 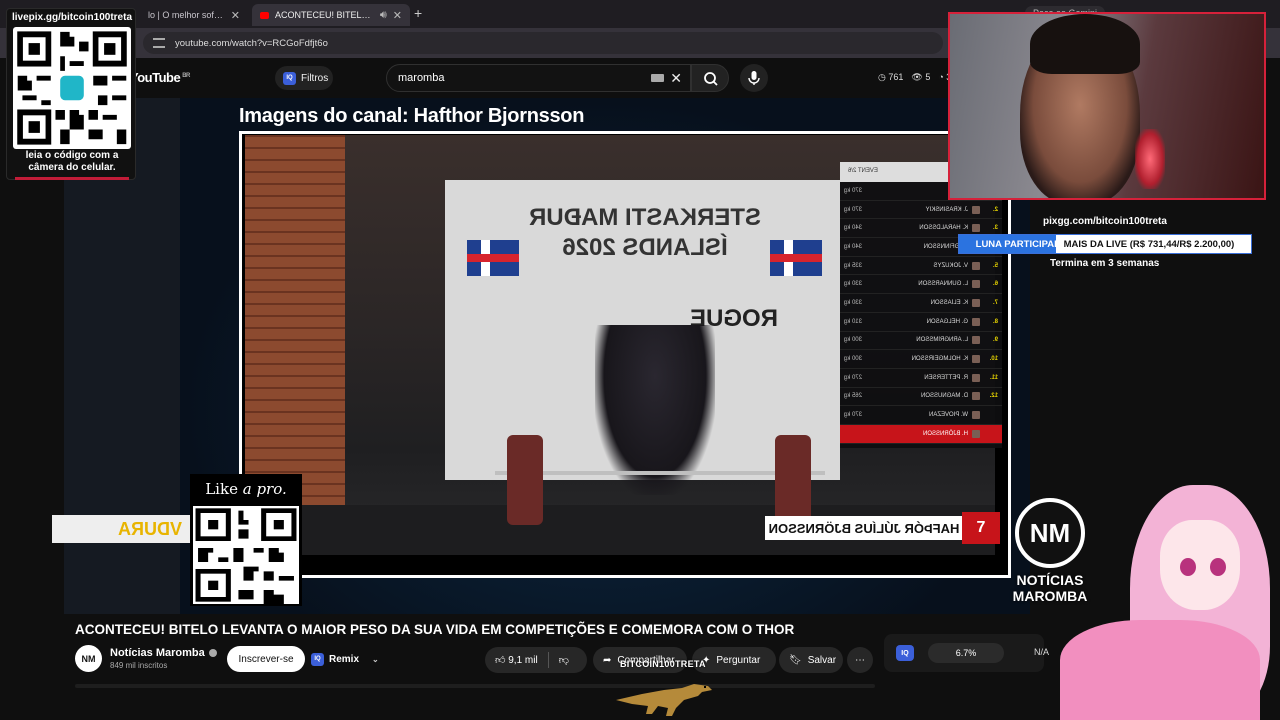 I want to click on share-icon: ➦, so click(x=607, y=660).